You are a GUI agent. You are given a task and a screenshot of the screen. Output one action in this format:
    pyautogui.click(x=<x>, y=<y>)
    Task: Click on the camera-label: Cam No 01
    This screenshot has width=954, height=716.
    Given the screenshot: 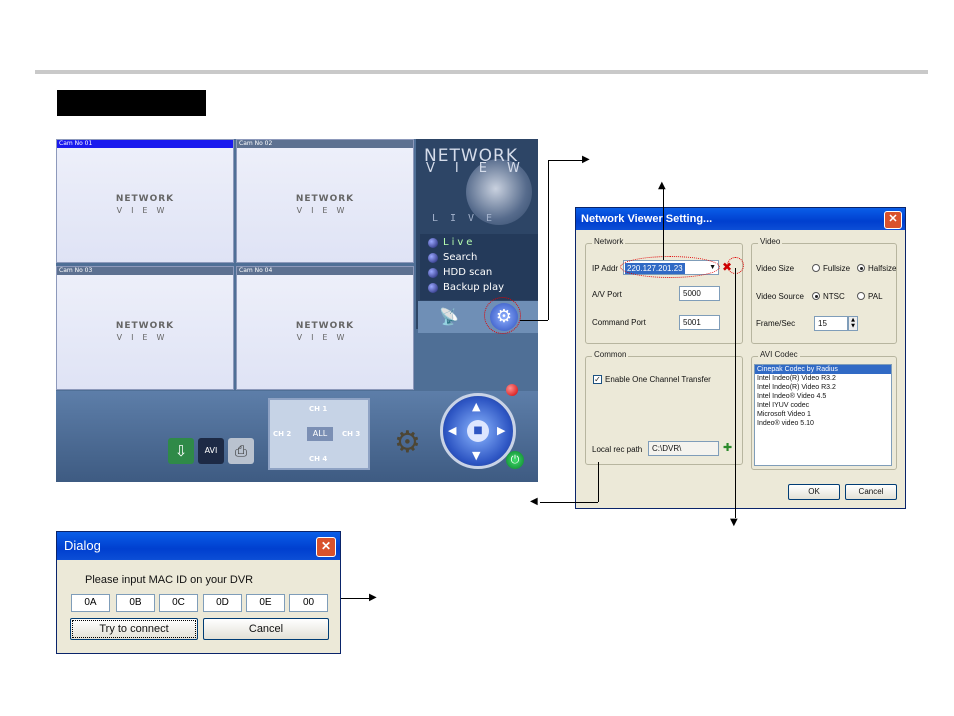 What is the action you would take?
    pyautogui.click(x=145, y=144)
    